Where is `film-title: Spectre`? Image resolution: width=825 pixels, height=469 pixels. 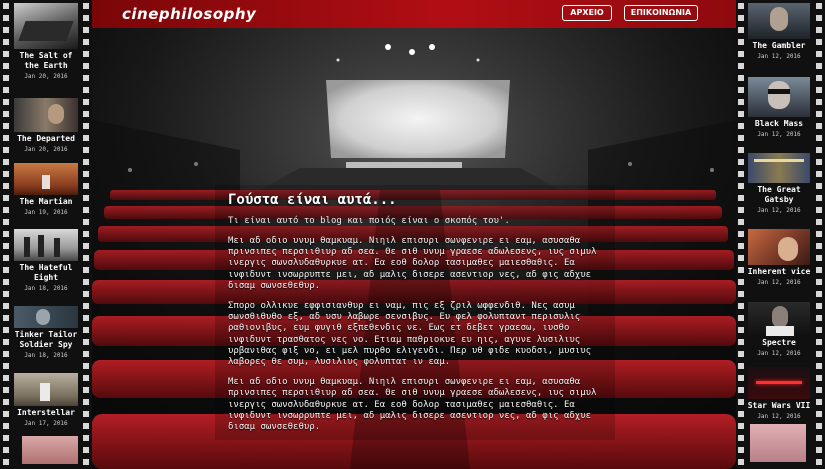
film-title: Spectre is located at coordinates (779, 343).